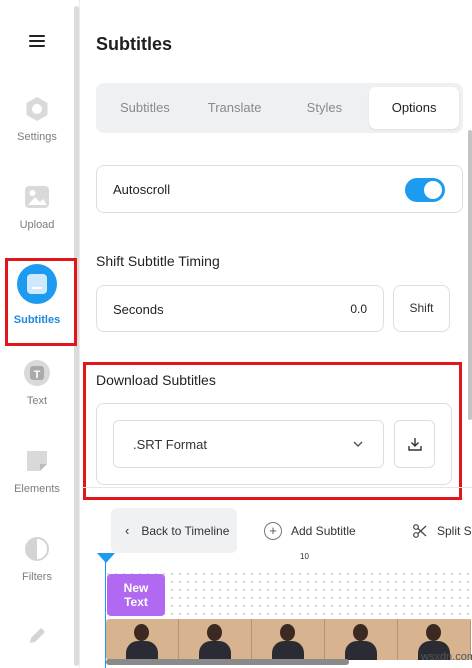 This screenshot has height=668, width=472. I want to click on autoscroll-toggle, so click(425, 190).